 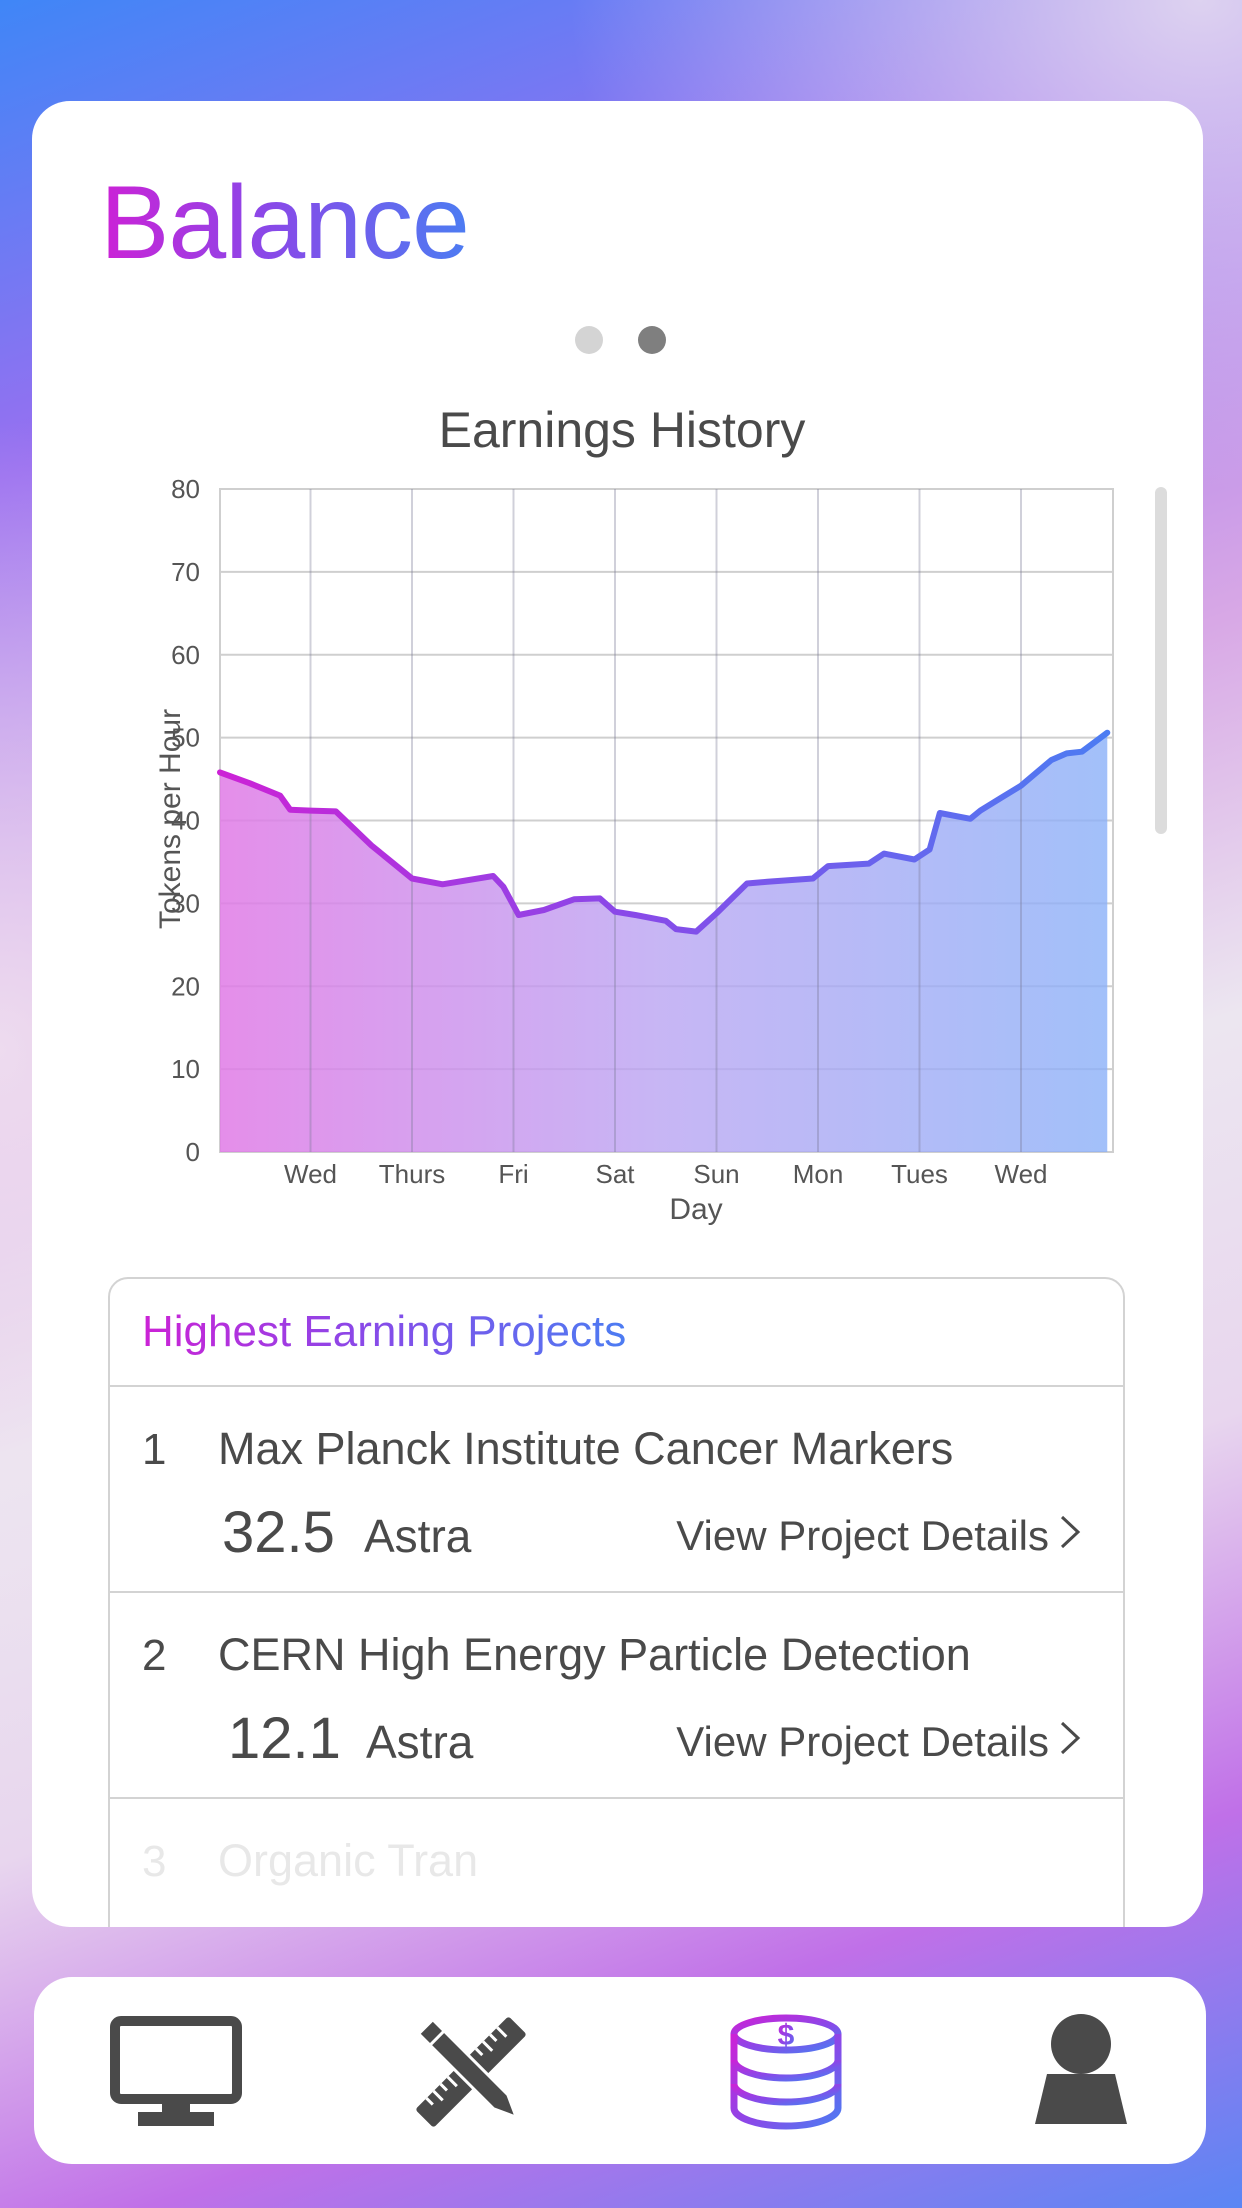 I want to click on coins-icon: $, so click(x=786, y=2072).